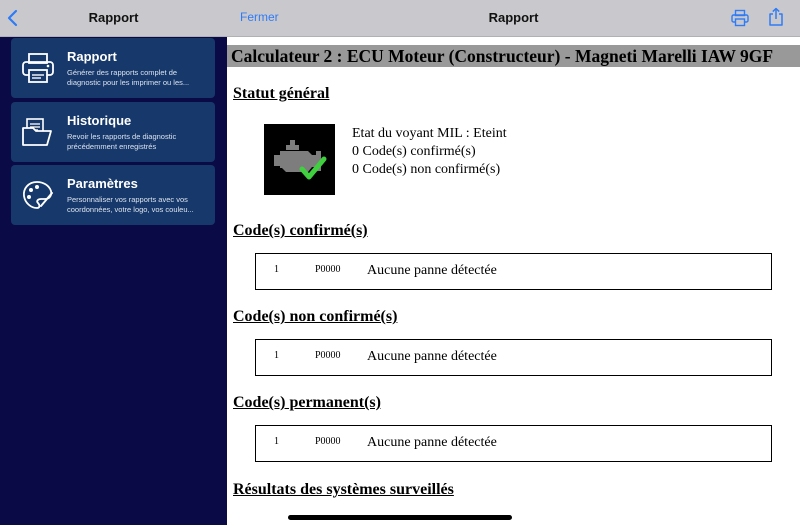 This screenshot has width=800, height=525. I want to click on sidebar-item-title: Paramètres, so click(102, 183).